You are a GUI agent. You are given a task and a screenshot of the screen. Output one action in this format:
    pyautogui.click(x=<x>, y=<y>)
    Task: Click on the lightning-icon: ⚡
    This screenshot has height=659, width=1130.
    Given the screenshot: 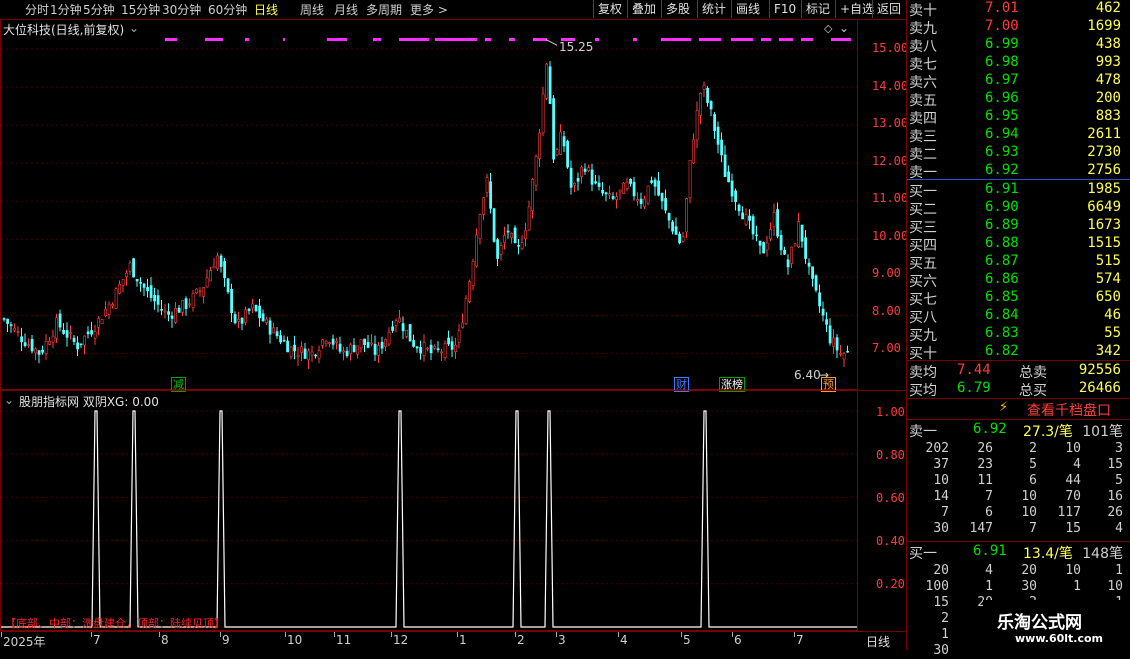 What is the action you would take?
    pyautogui.click(x=1004, y=407)
    